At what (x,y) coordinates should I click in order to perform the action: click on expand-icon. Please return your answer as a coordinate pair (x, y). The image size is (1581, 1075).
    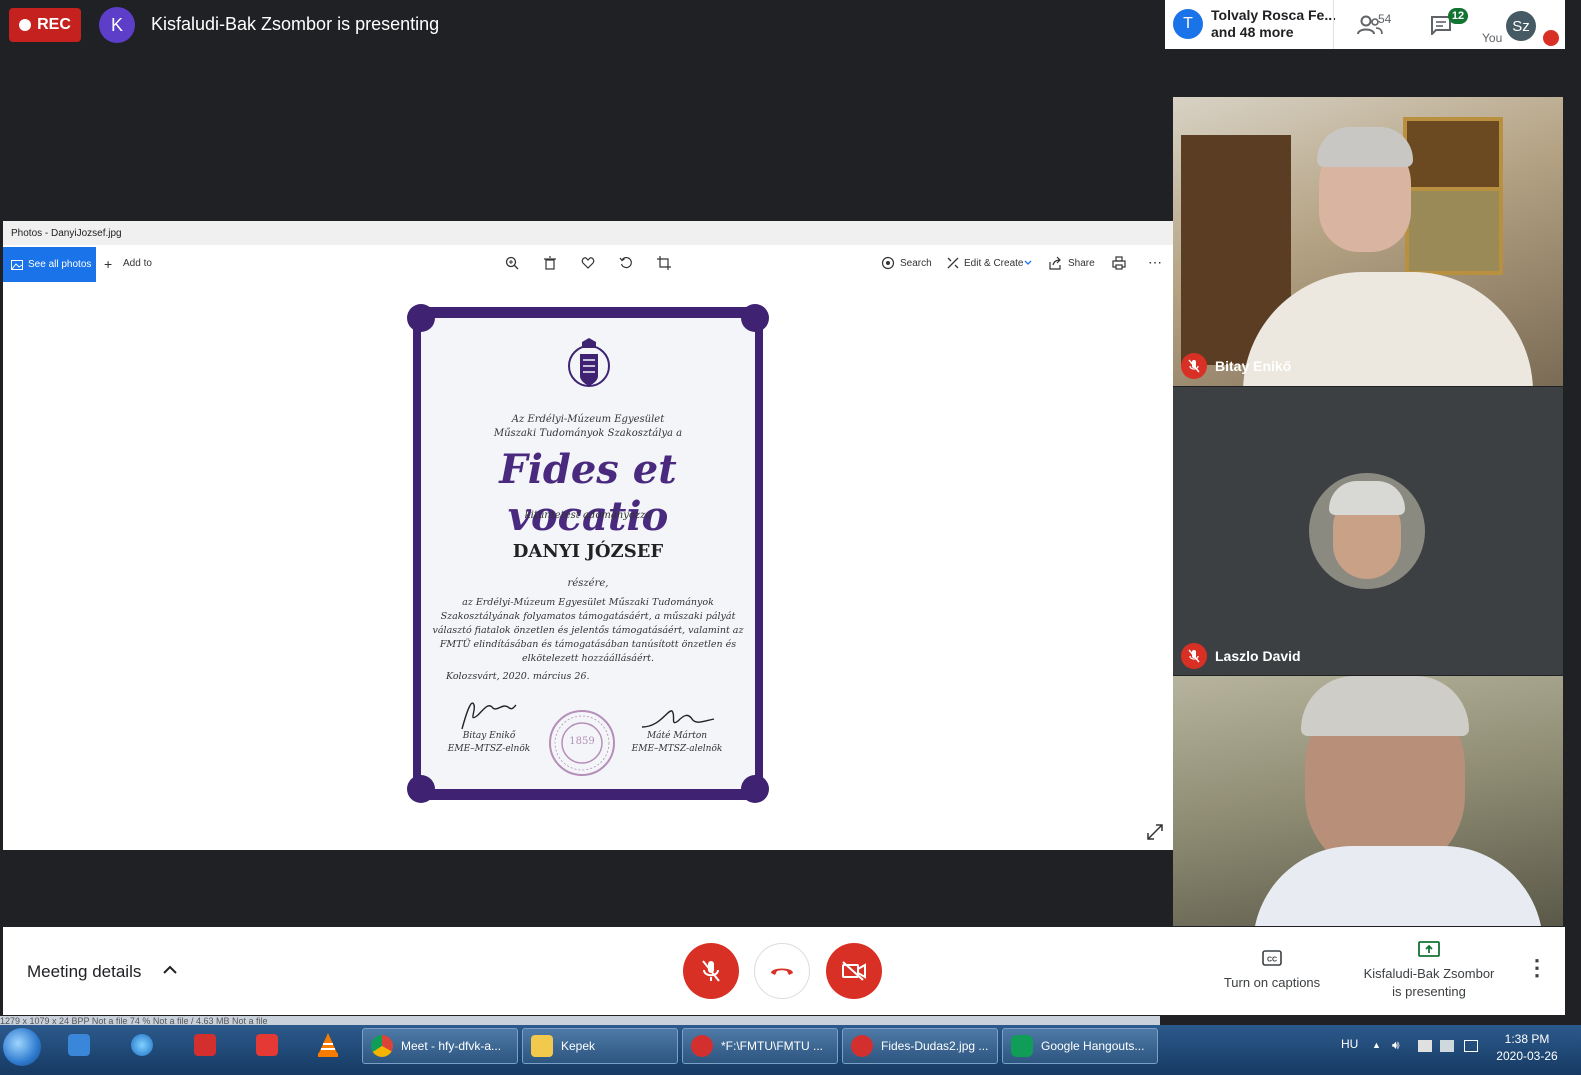
    Looking at the image, I should click on (1155, 832).